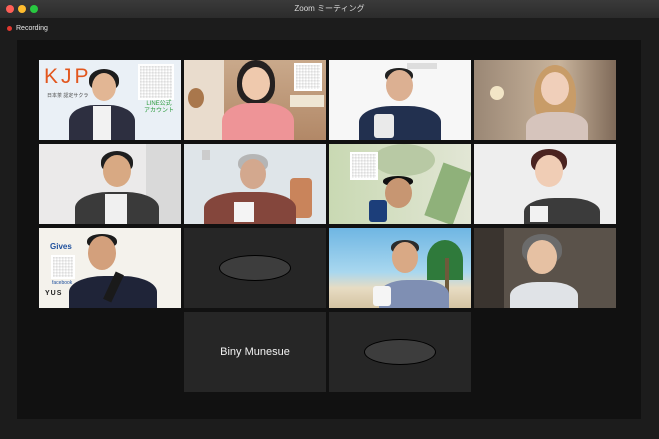  I want to click on recording-label: Recording, so click(32, 28).